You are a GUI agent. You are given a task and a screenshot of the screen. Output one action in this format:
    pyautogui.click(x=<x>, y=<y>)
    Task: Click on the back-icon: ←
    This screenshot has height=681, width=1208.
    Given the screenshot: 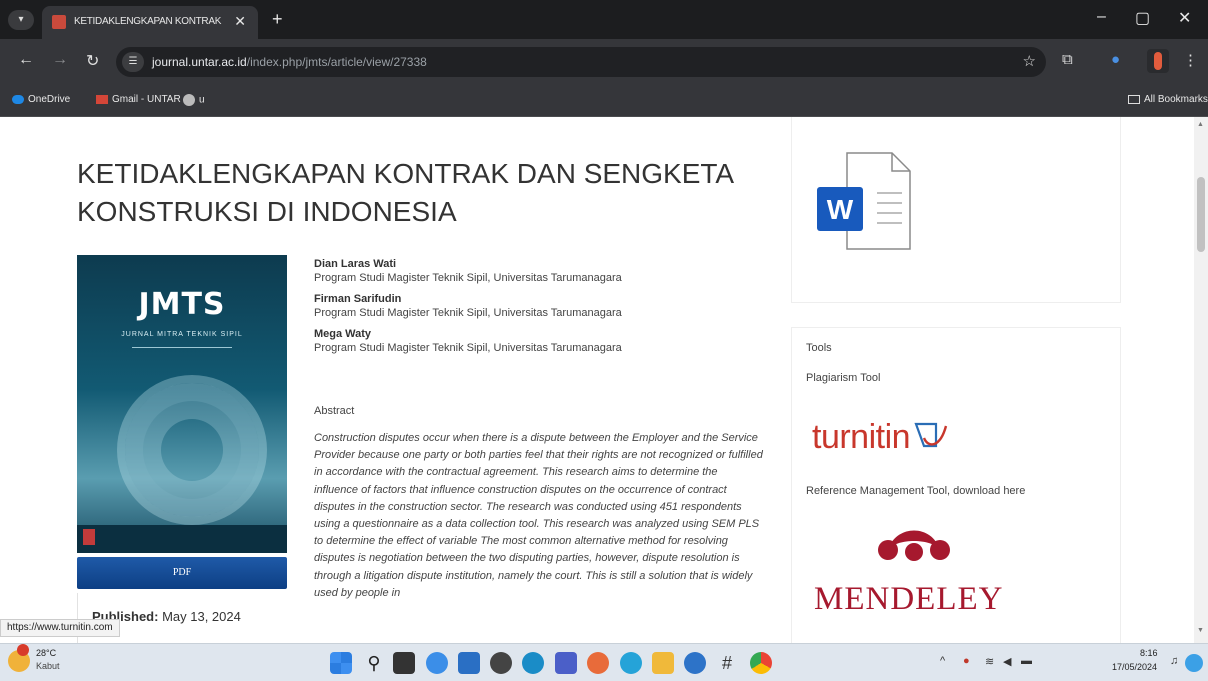 What is the action you would take?
    pyautogui.click(x=26, y=60)
    